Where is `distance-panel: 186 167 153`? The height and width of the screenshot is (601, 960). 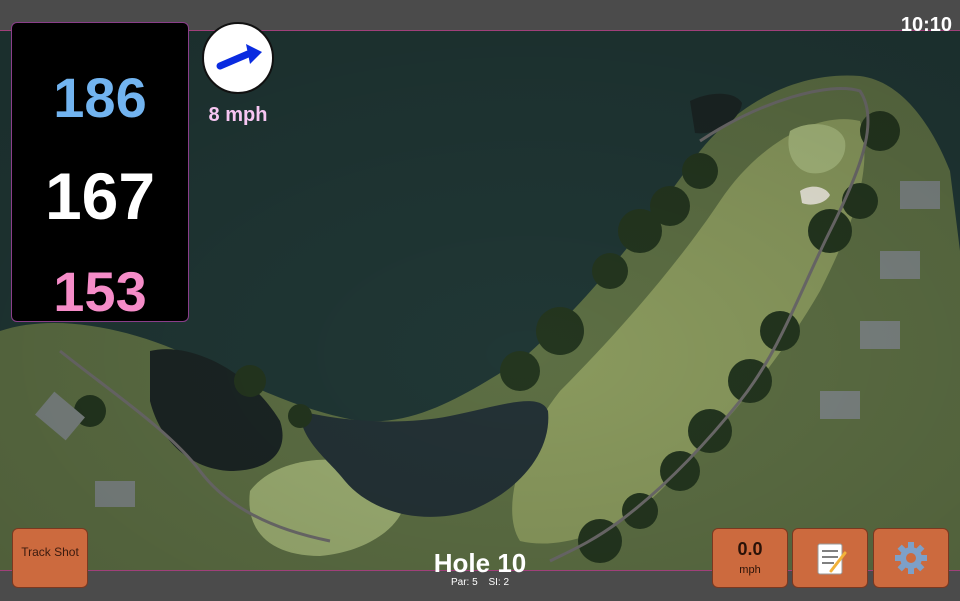 distance-panel: 186 167 153 is located at coordinates (100, 172).